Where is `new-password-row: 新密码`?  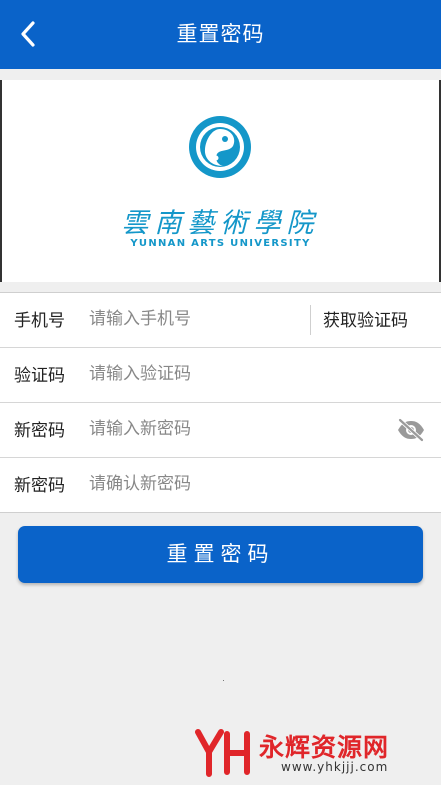 new-password-row: 新密码 is located at coordinates (220, 429).